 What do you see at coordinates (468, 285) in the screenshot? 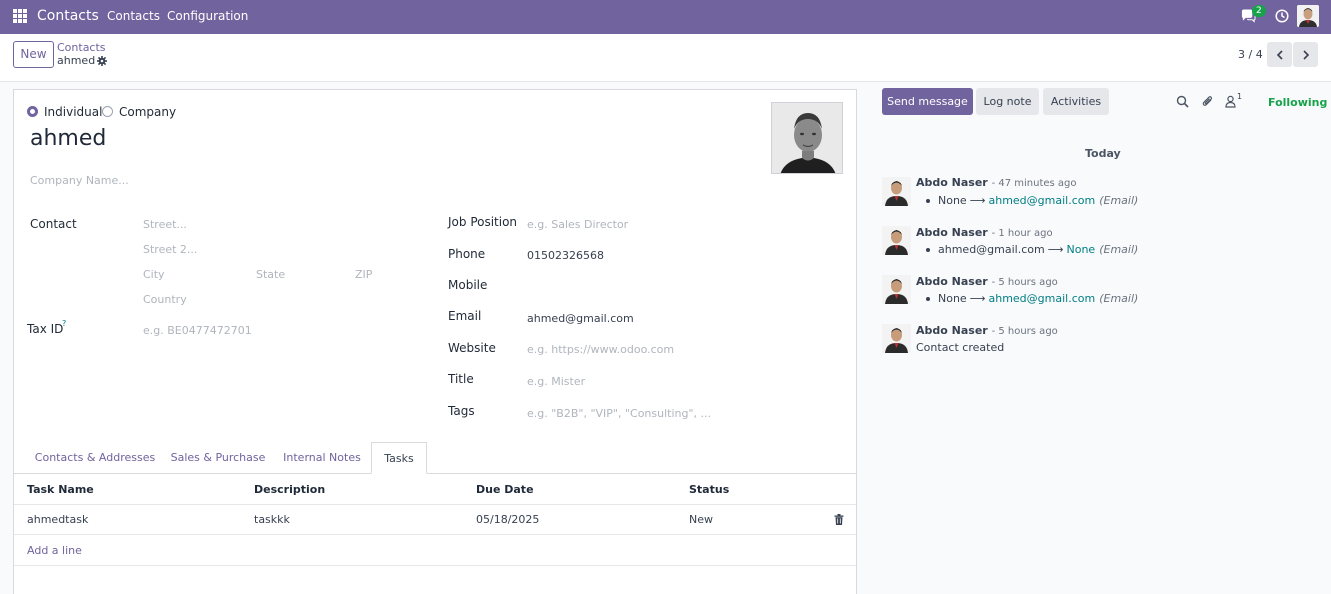
I see `mobile-label: Mobile` at bounding box center [468, 285].